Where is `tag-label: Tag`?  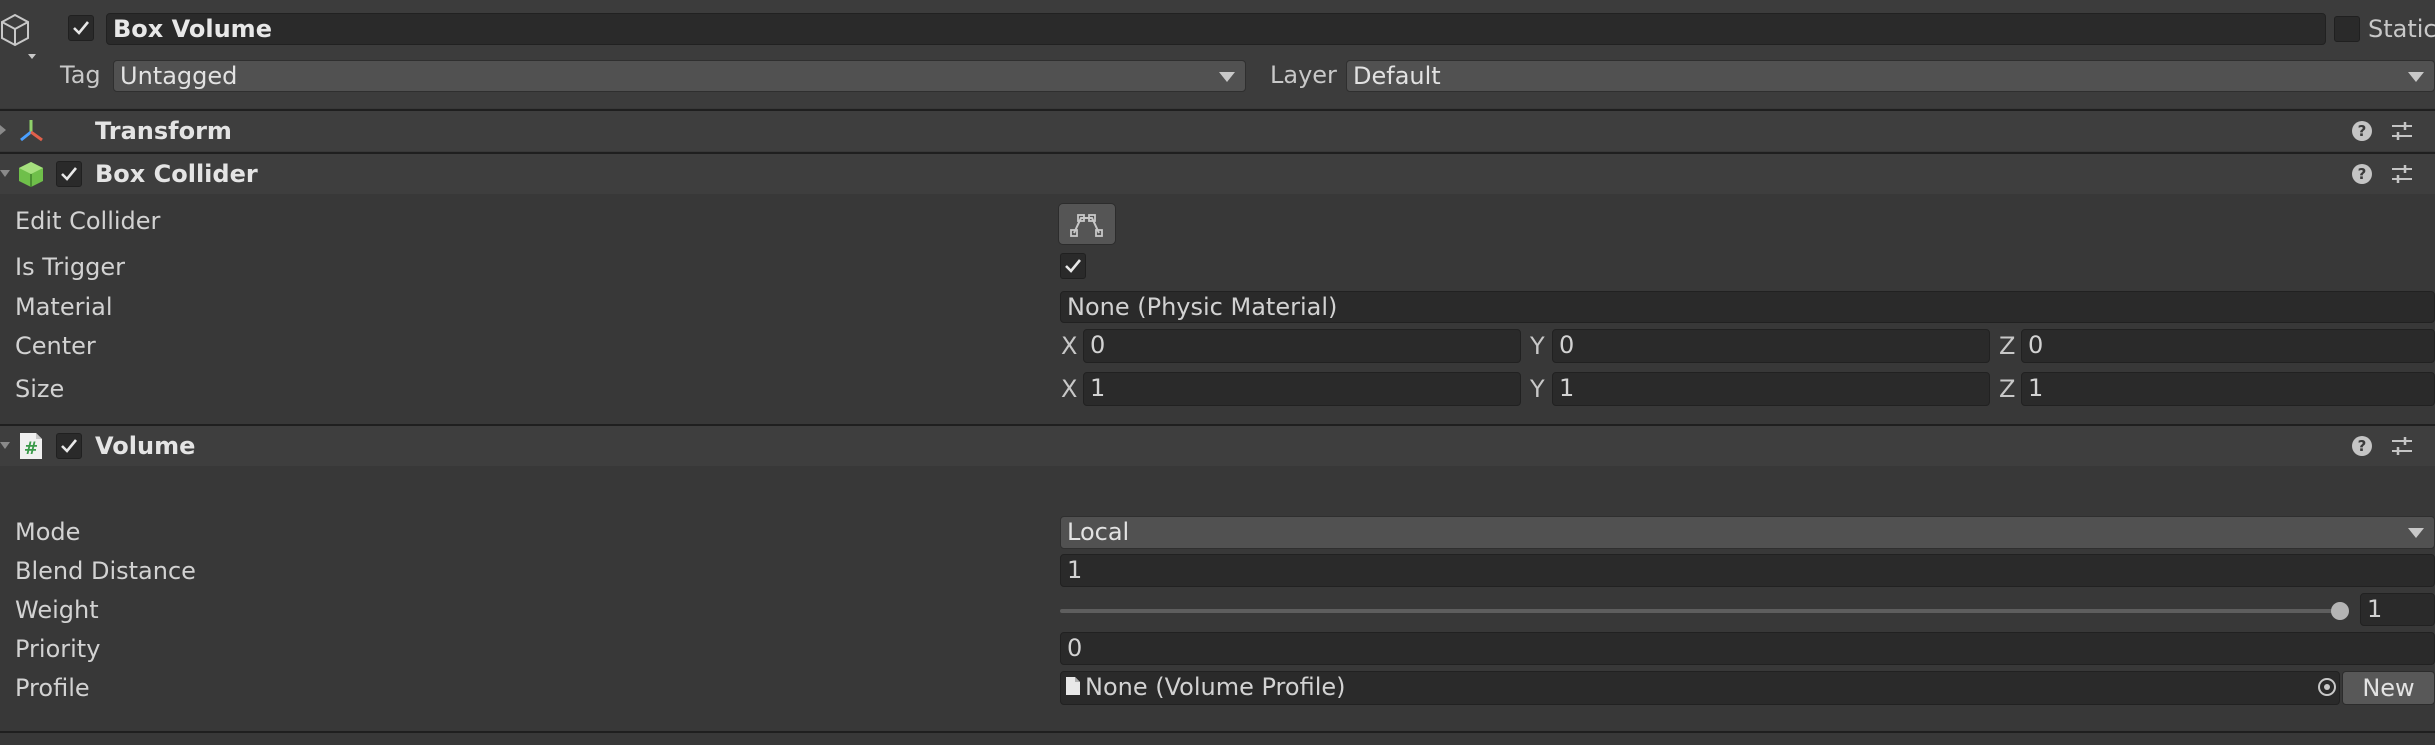
tag-label: Tag is located at coordinates (80, 75).